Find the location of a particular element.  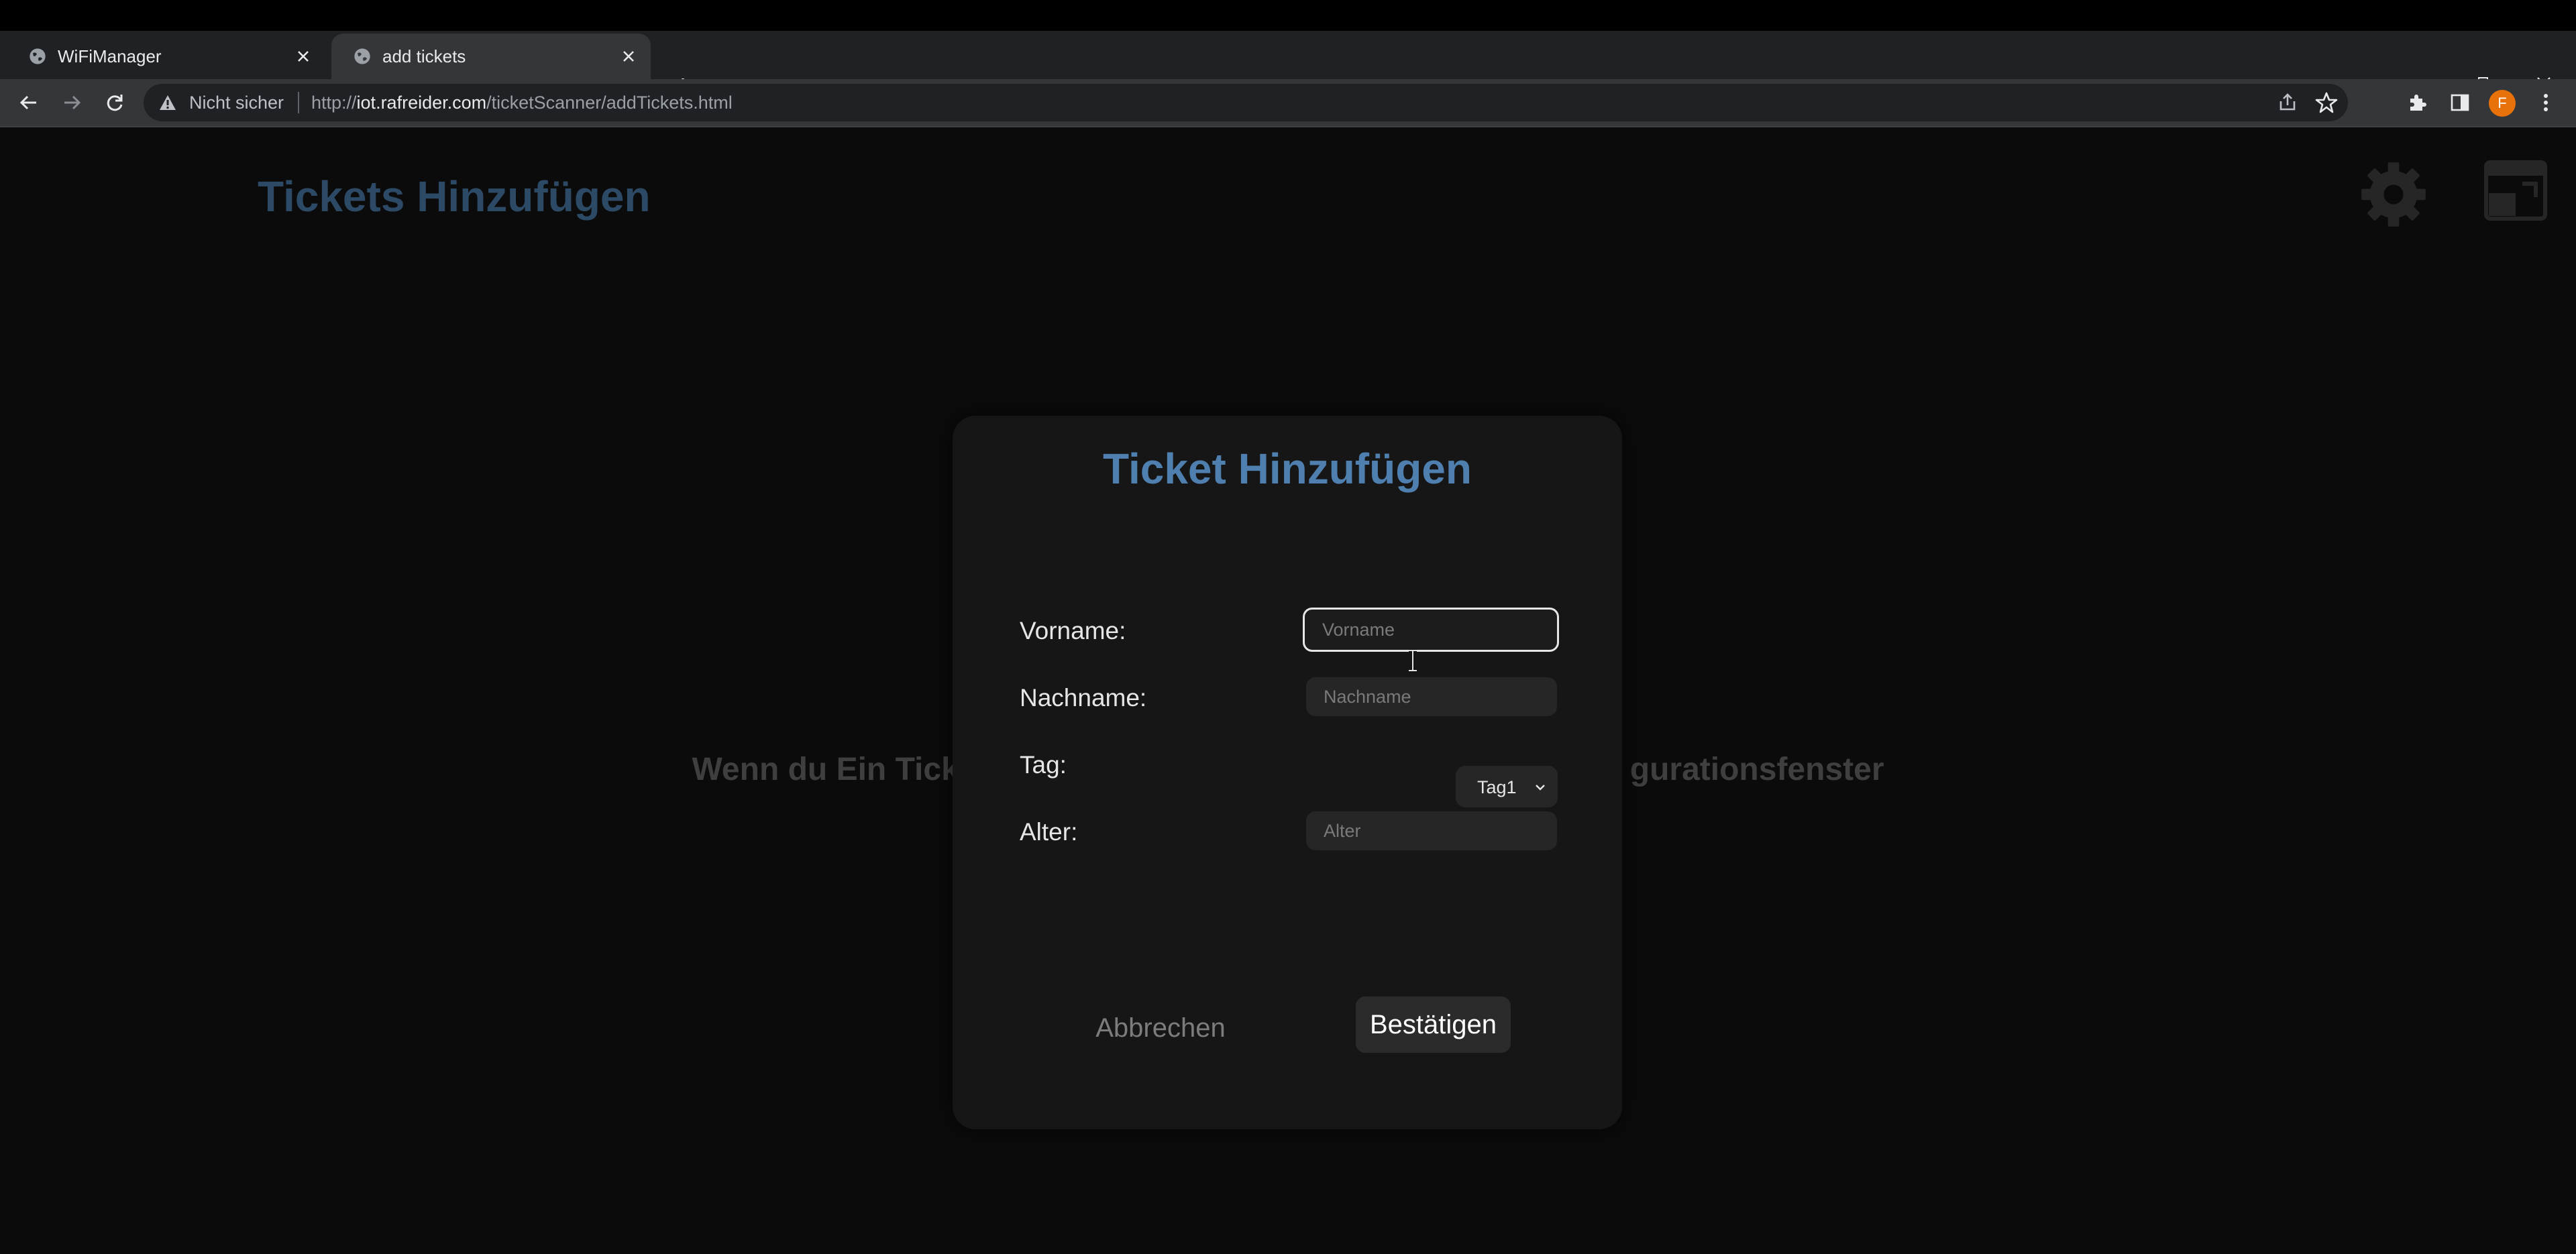

extensions-button is located at coordinates (2417, 102).